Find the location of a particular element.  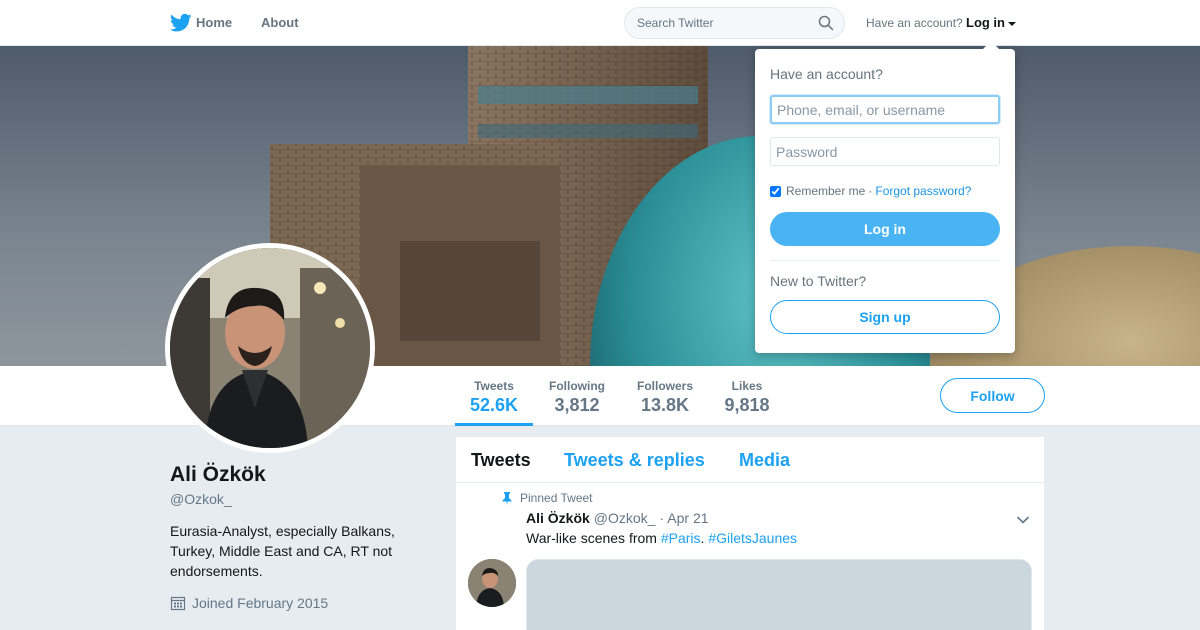

search-input is located at coordinates (715, 23).